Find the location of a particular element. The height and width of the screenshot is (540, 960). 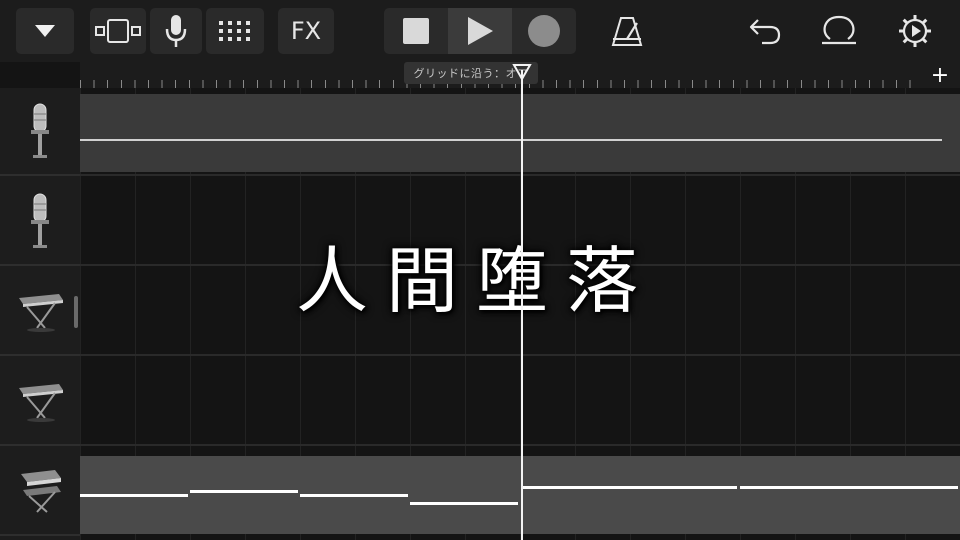

toolbar: FX is located at coordinates (480, 31).